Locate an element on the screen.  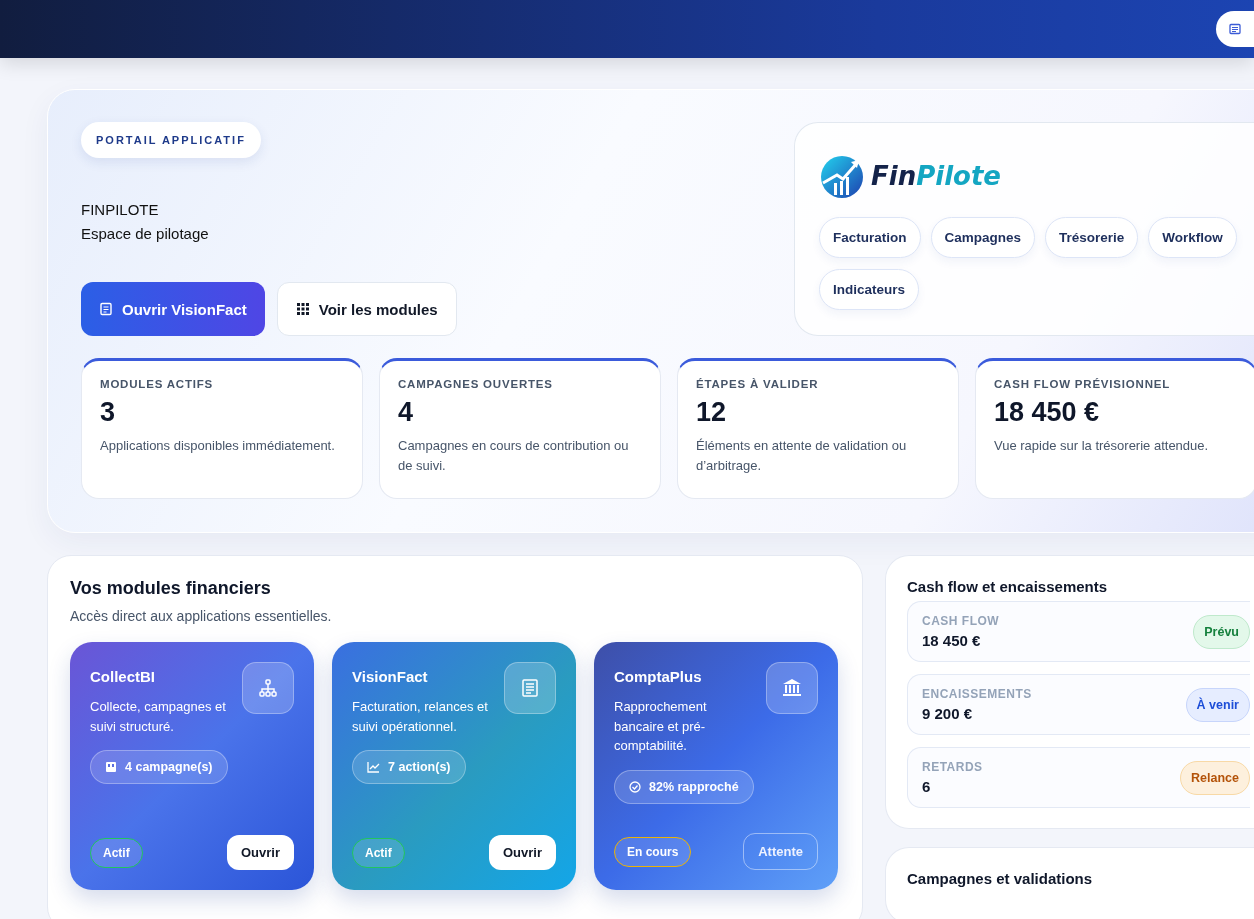
hero-title: FINPILOTE is located at coordinates (120, 210).